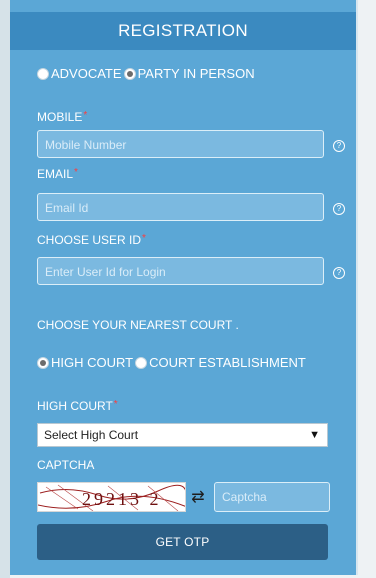  I want to click on captcha-input: Captcha, so click(272, 497).